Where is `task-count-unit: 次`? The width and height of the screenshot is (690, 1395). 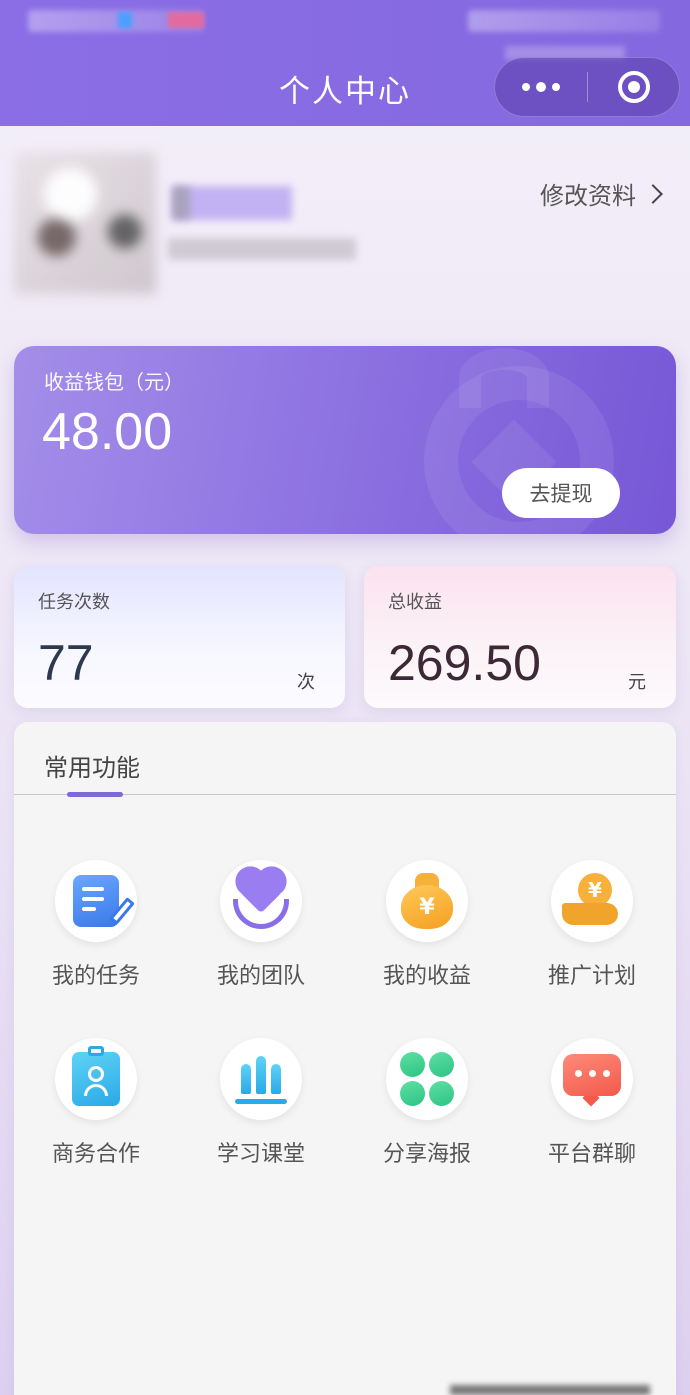 task-count-unit: 次 is located at coordinates (306, 682).